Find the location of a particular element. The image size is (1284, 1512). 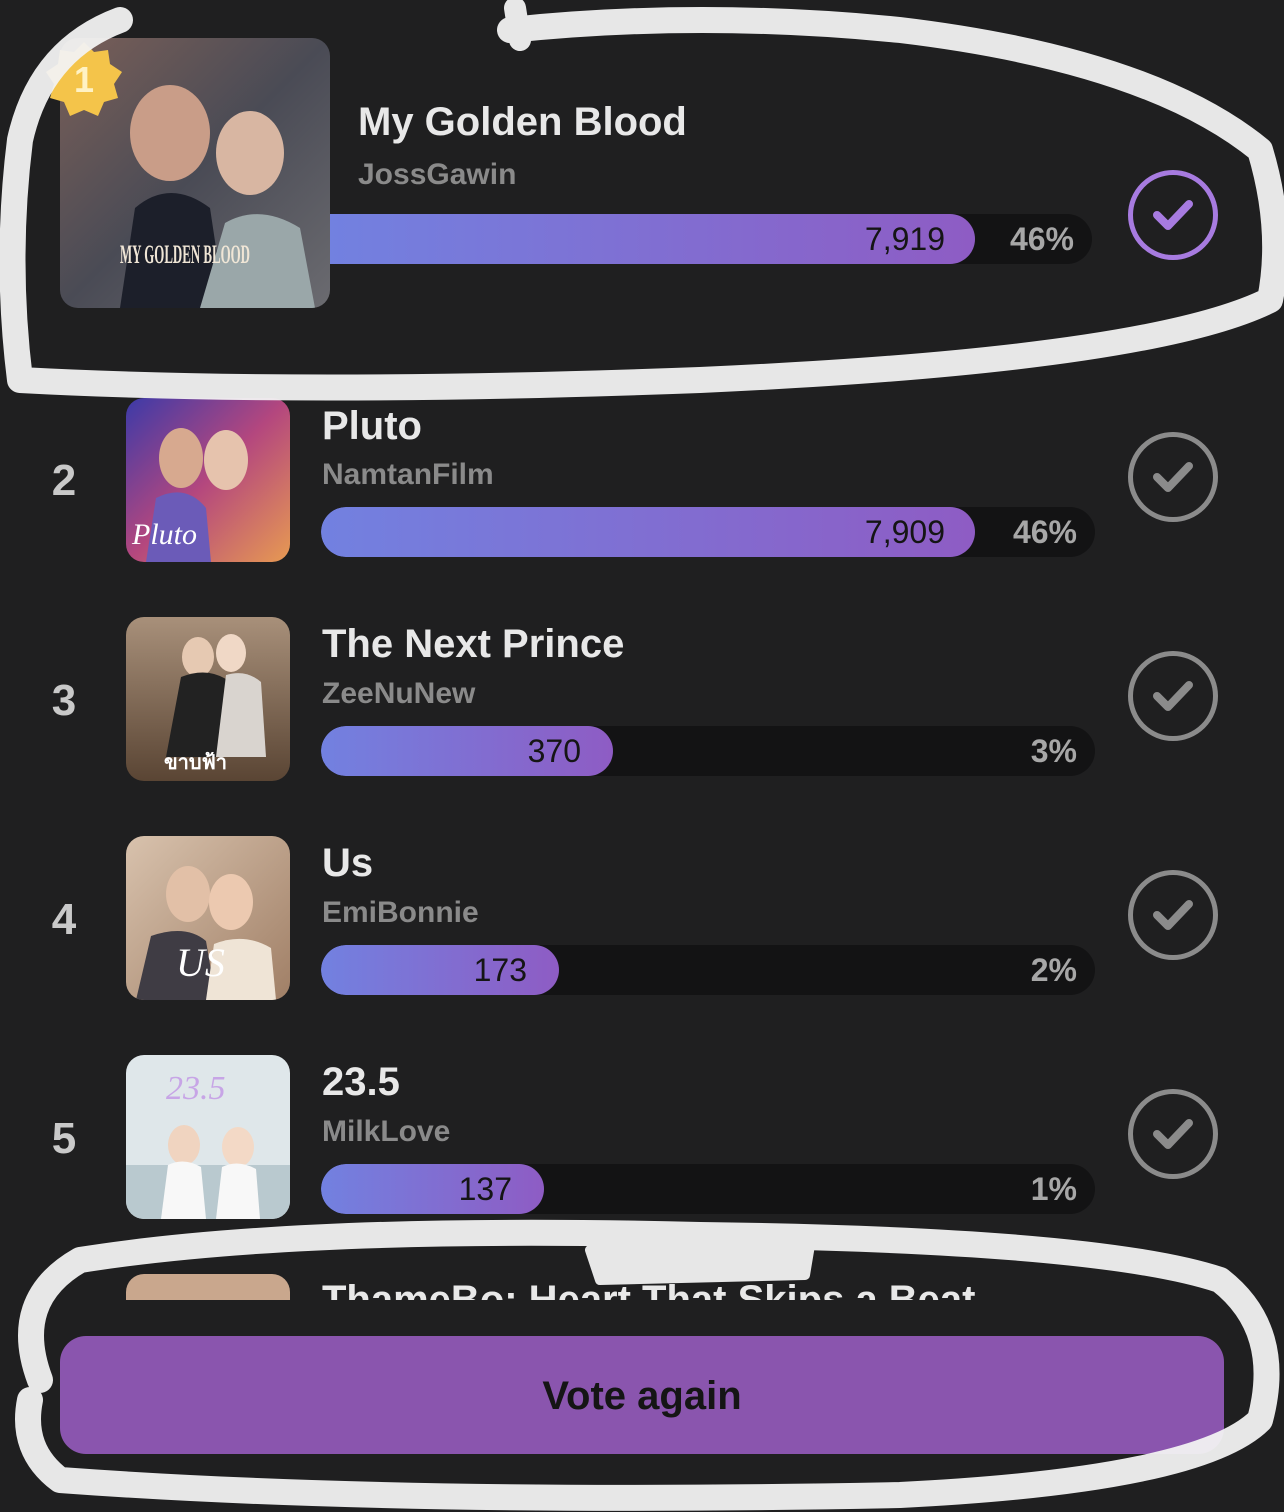

poster-caption-3: ขาบฟ้า is located at coordinates (195, 762).